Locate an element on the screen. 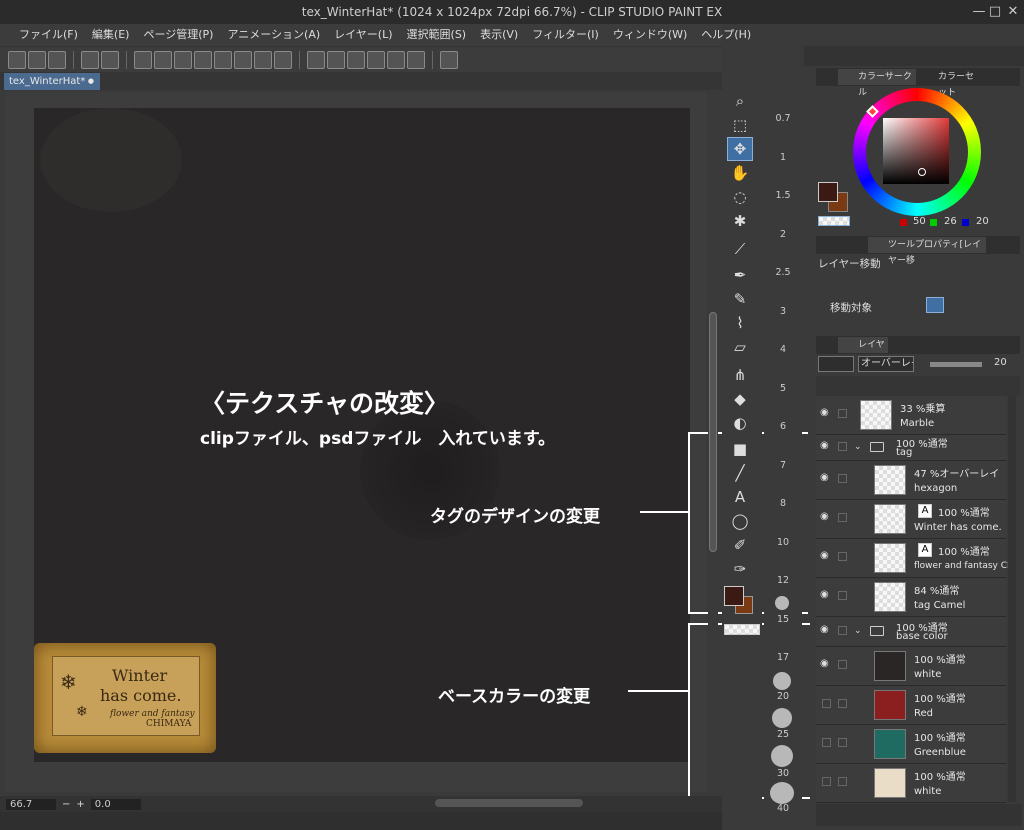  brush-size: 25 is located at coordinates (783, 734).